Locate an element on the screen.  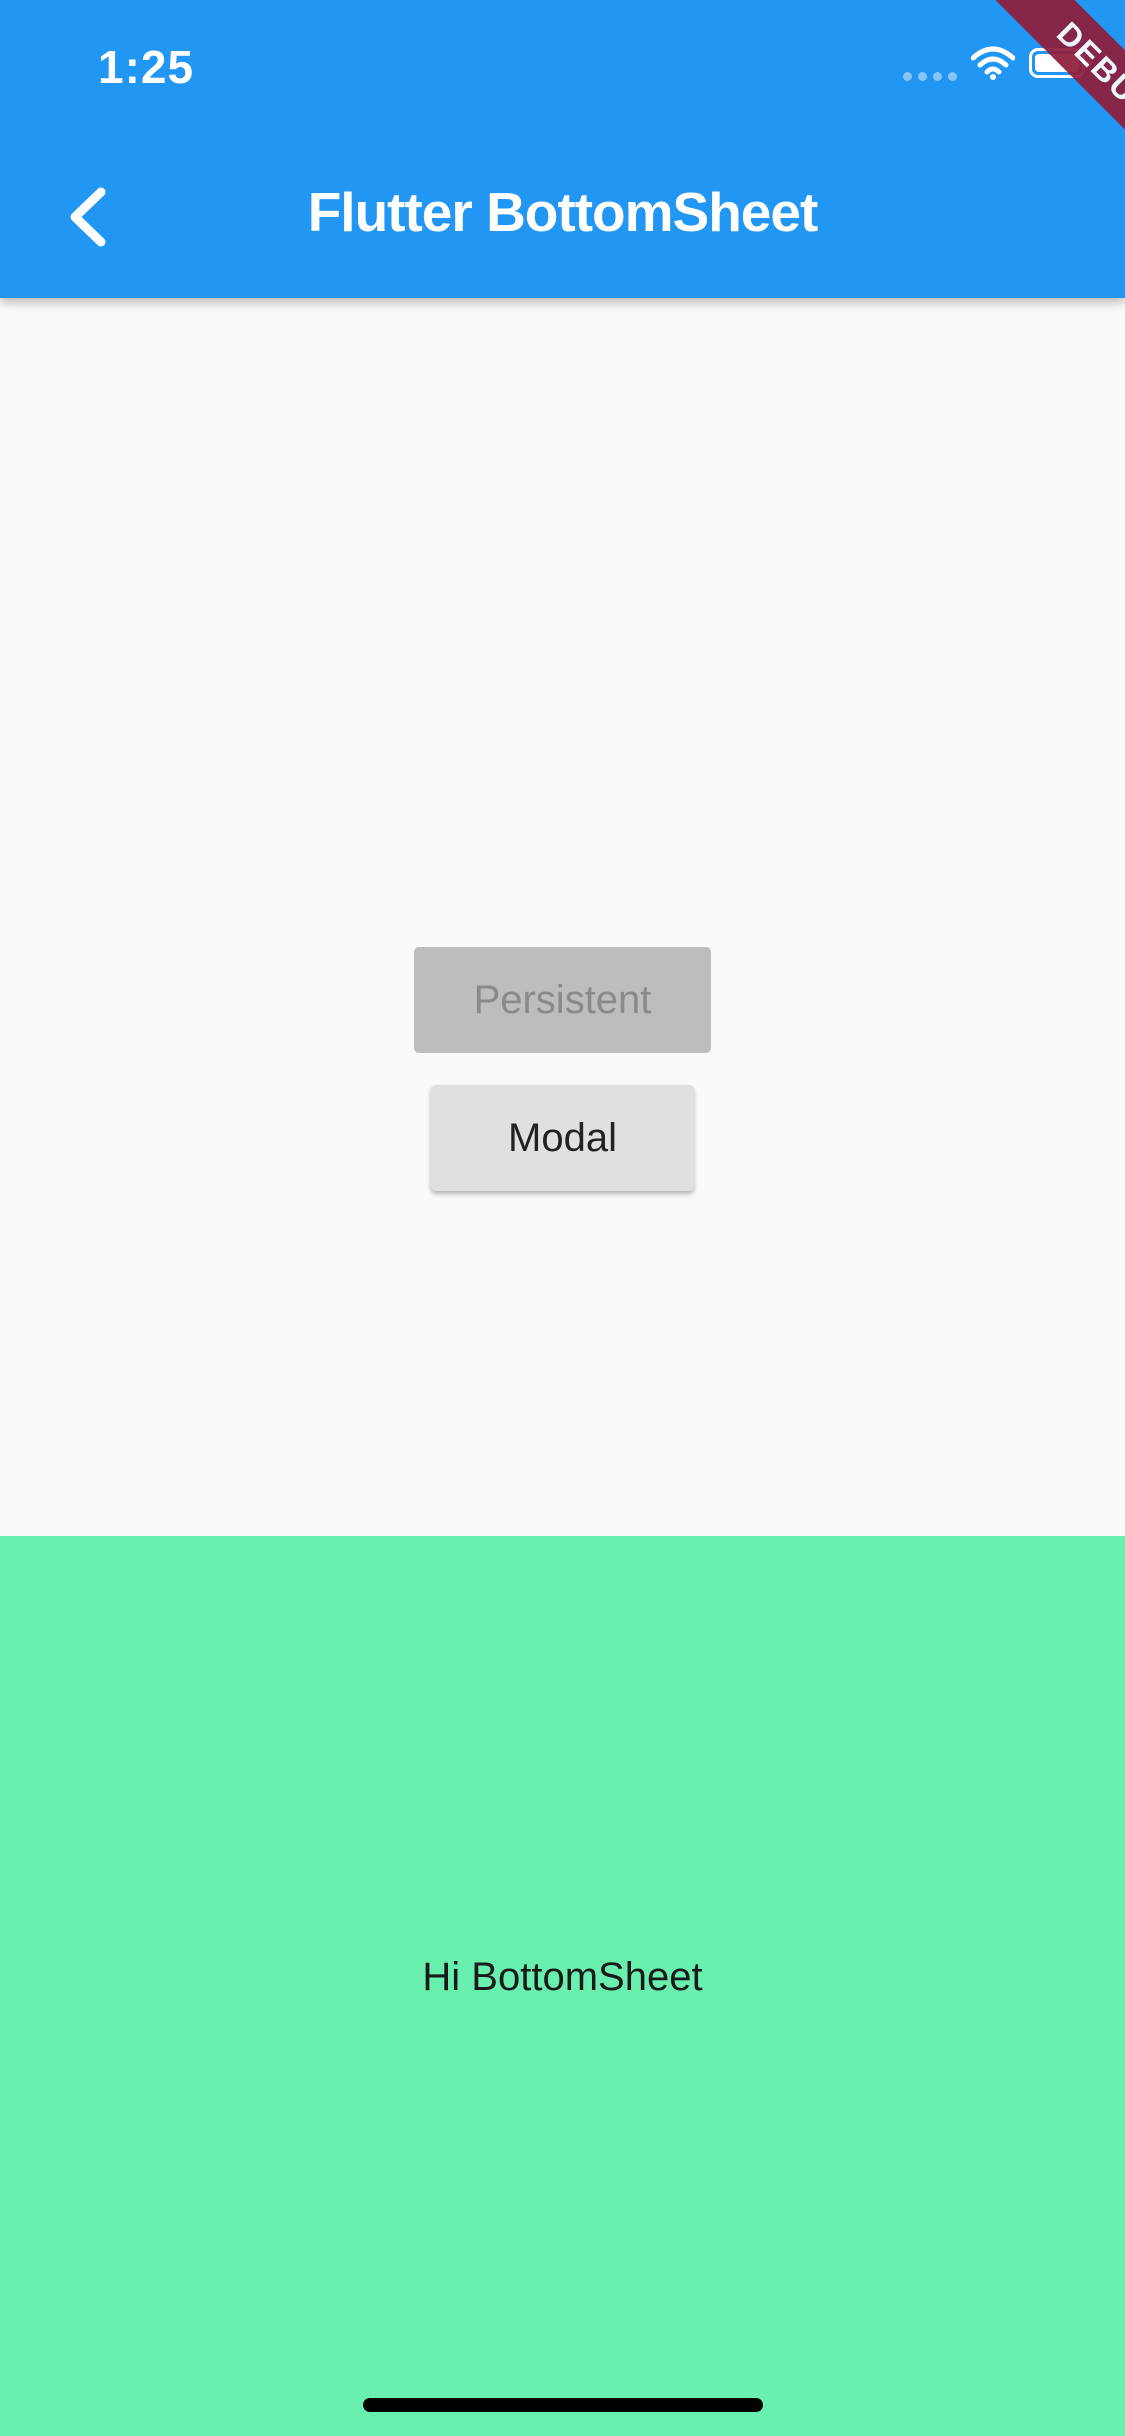
persistent-button: Persistent is located at coordinates (562, 1000).